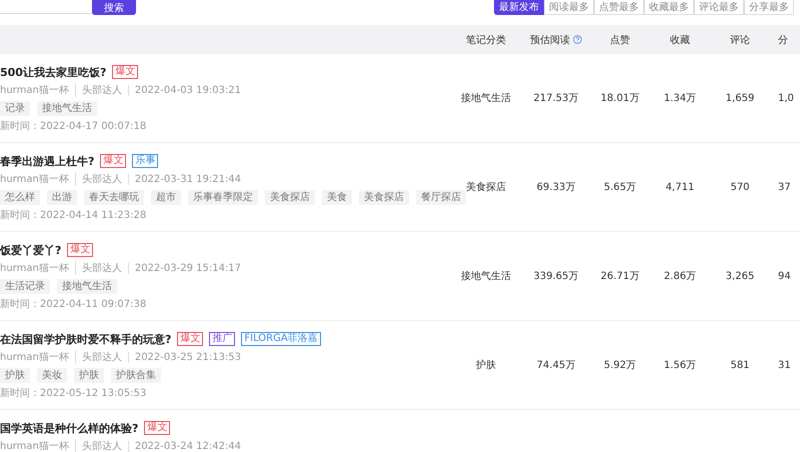 This screenshot has height=452, width=800. I want to click on table-cell-text: 69.33万, so click(556, 187).